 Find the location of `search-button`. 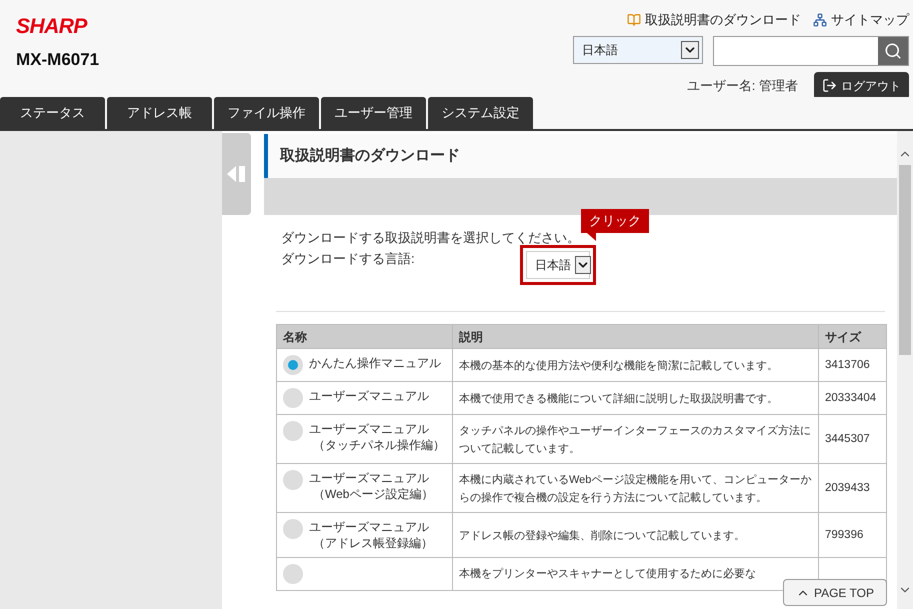

search-button is located at coordinates (893, 50).